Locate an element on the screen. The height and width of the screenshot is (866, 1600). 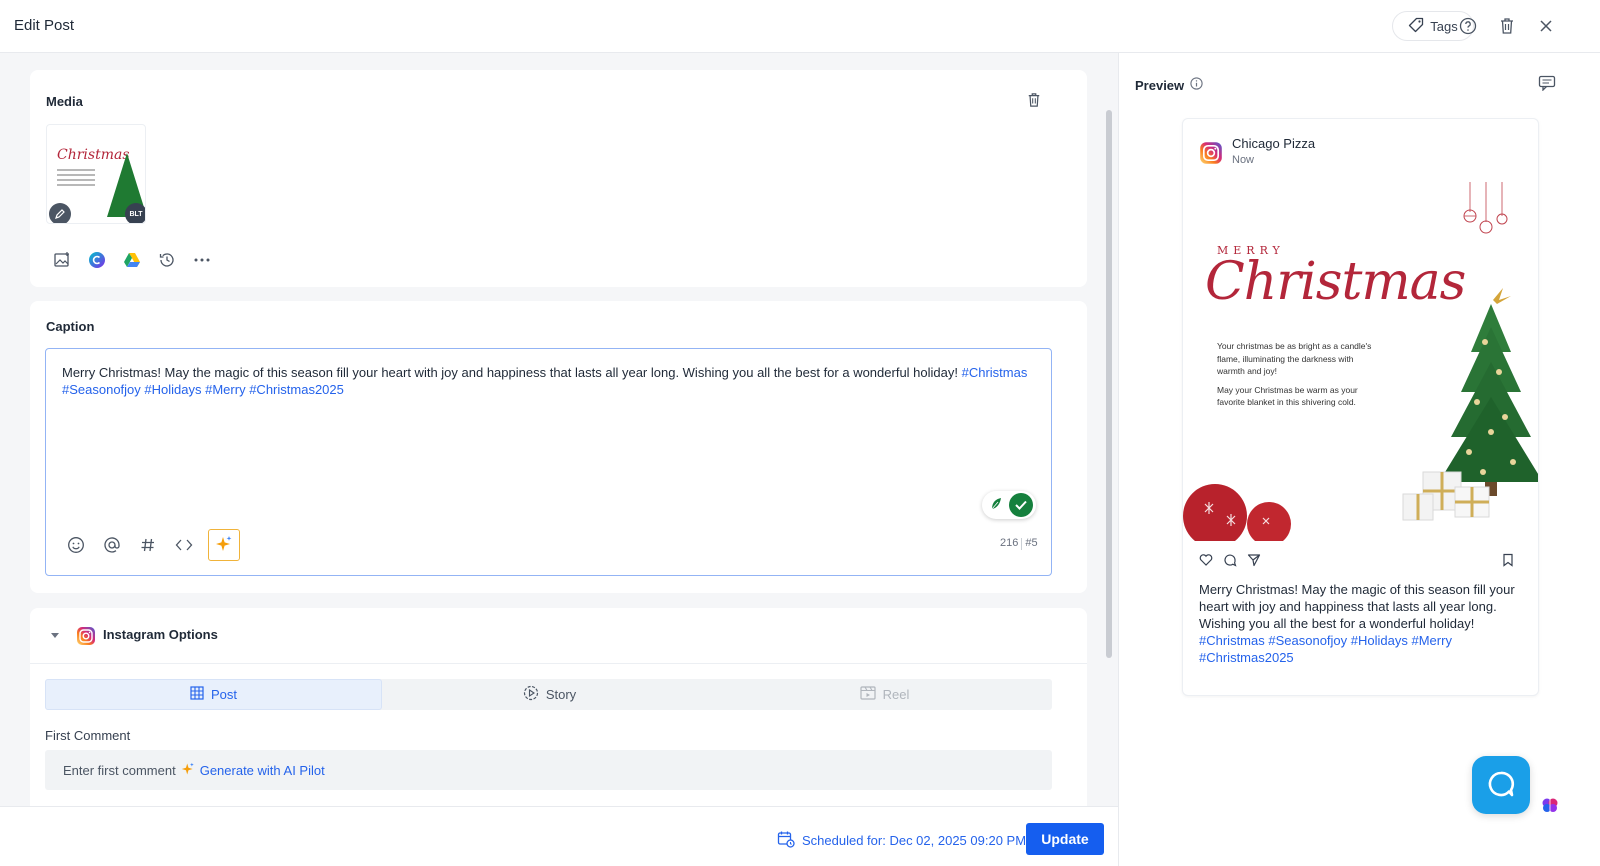
code-icon is located at coordinates (184, 545).